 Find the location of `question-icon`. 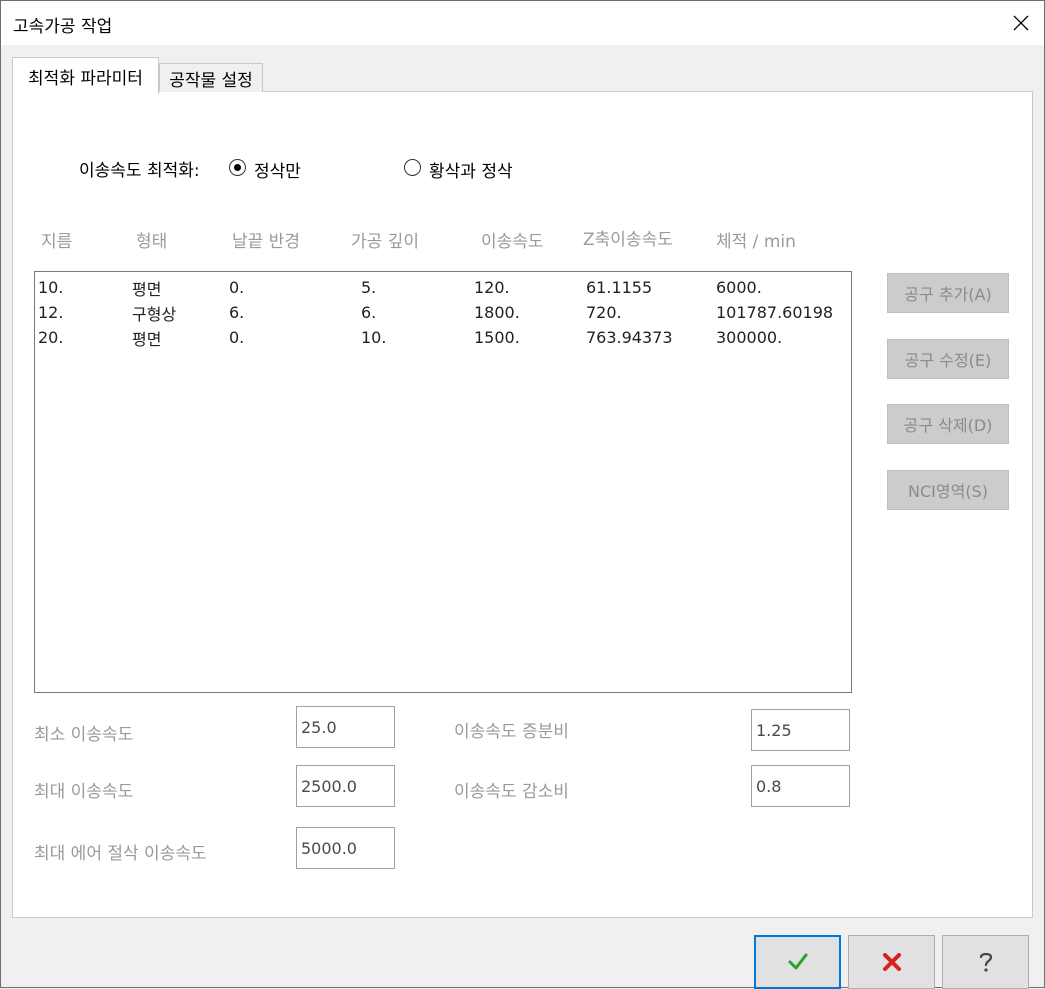

question-icon is located at coordinates (985, 962).